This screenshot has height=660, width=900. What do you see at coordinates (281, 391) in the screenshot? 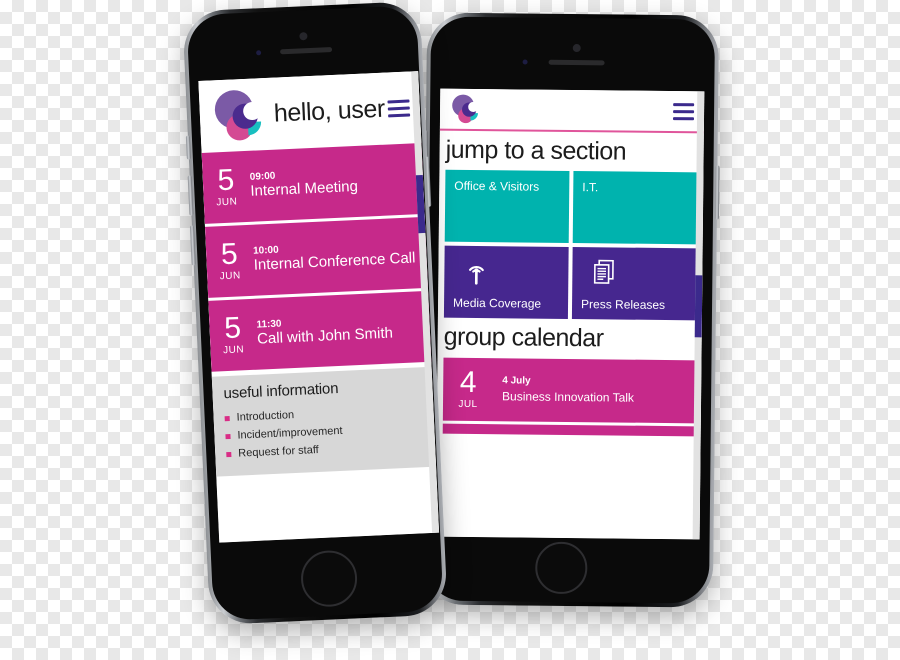
I see `useful-information-title: useful information` at bounding box center [281, 391].